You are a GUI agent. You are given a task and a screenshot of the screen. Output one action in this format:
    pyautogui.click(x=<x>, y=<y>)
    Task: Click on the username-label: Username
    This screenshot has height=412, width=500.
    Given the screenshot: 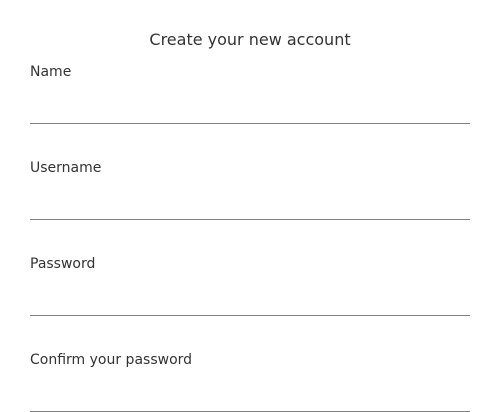 What is the action you would take?
    pyautogui.click(x=66, y=168)
    